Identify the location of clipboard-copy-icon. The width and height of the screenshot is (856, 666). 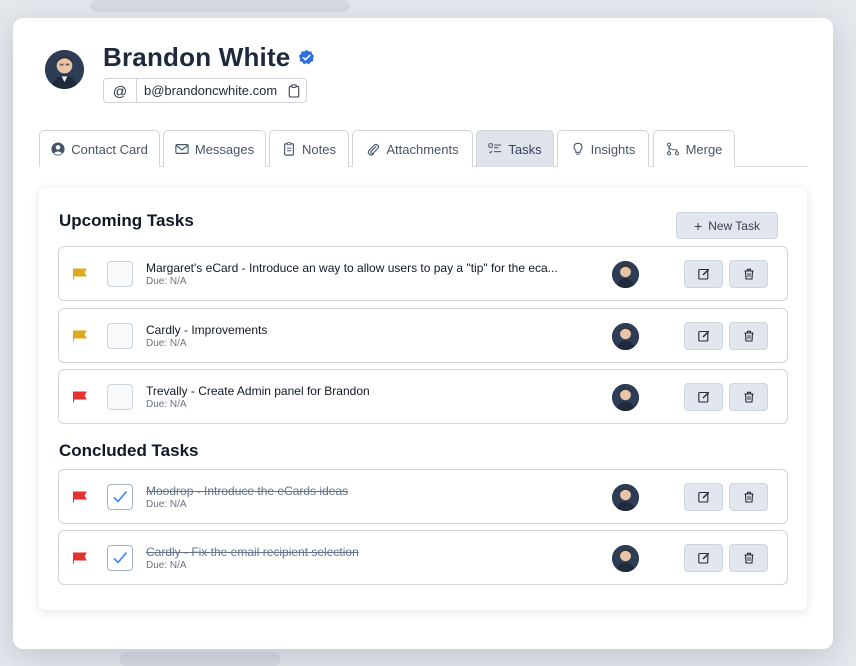
(294, 90).